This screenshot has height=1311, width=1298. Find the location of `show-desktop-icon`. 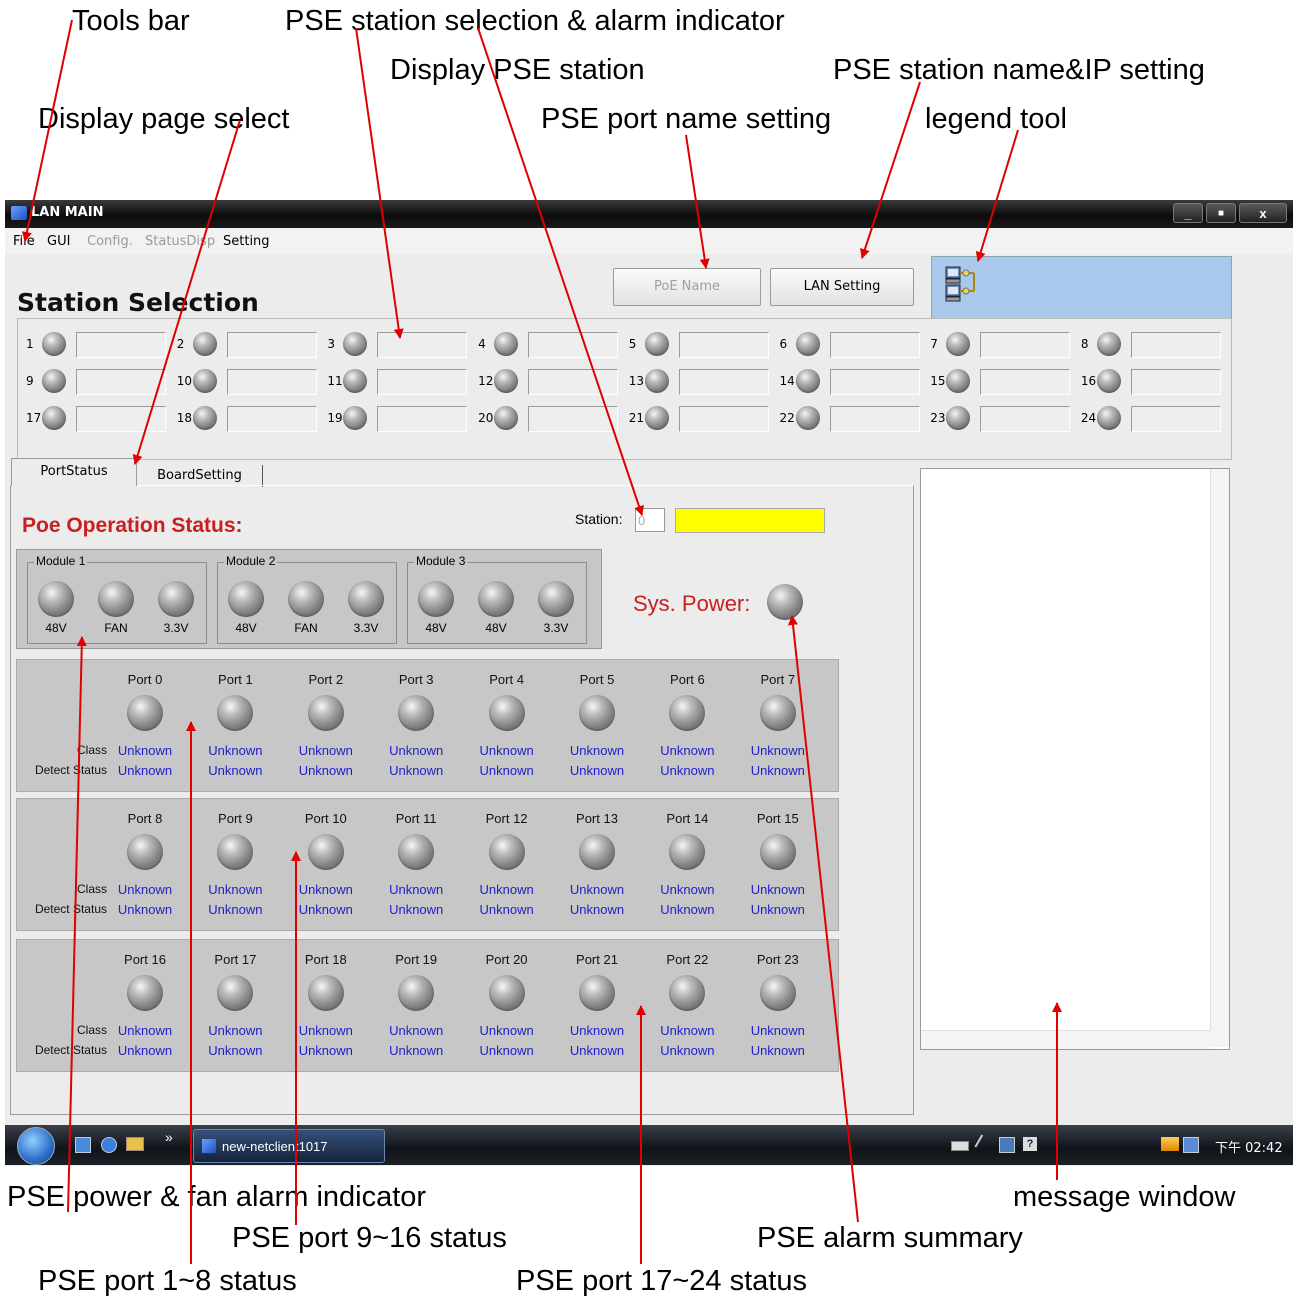

show-desktop-icon is located at coordinates (83, 1145).